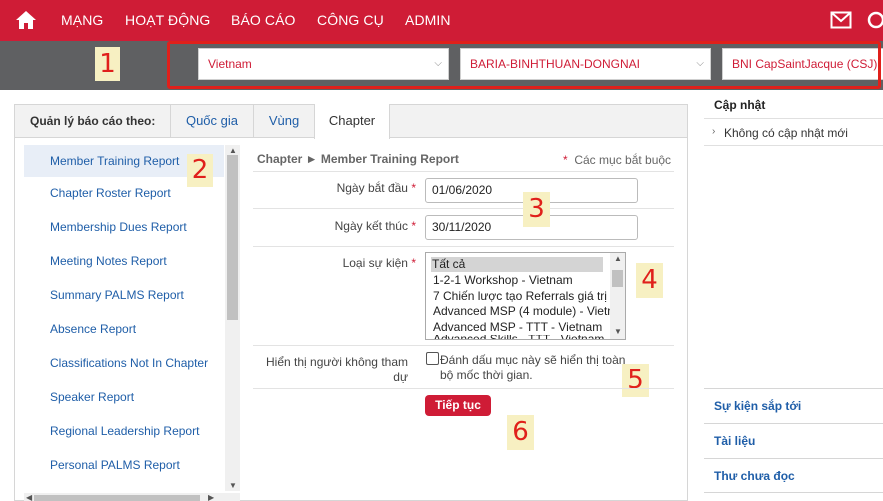  What do you see at coordinates (358, 159) in the screenshot?
I see `breadcrumb: Chapter ► Member Training Report` at bounding box center [358, 159].